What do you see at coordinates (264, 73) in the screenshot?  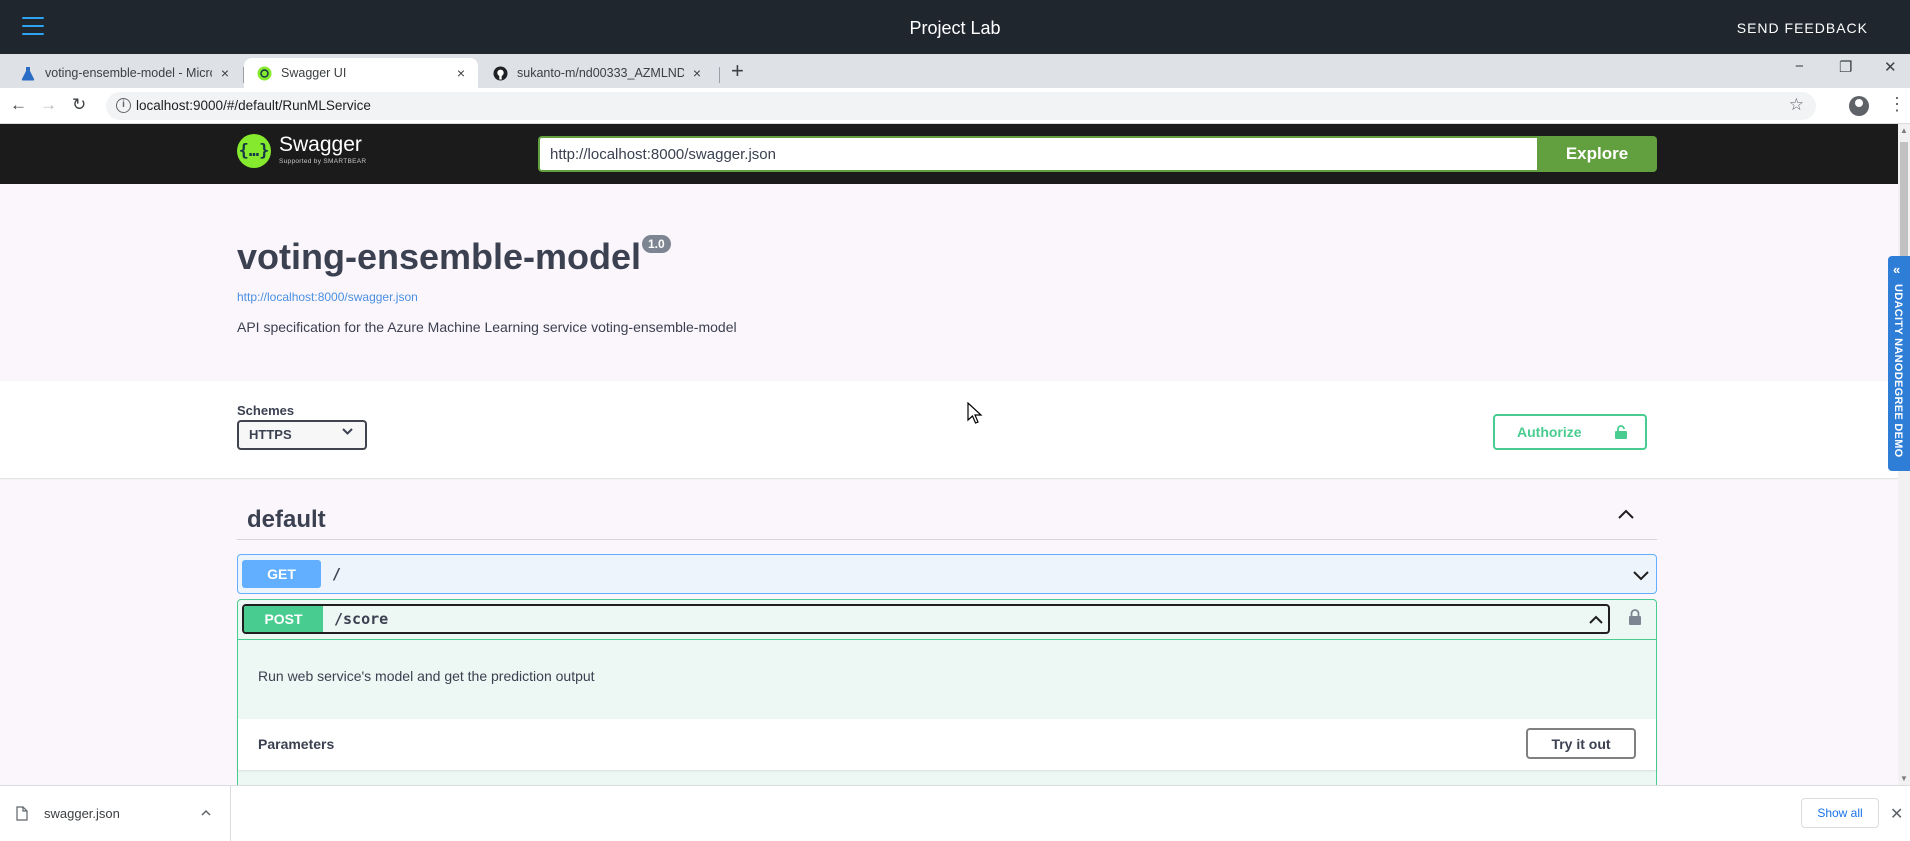 I see `swagger-icon` at bounding box center [264, 73].